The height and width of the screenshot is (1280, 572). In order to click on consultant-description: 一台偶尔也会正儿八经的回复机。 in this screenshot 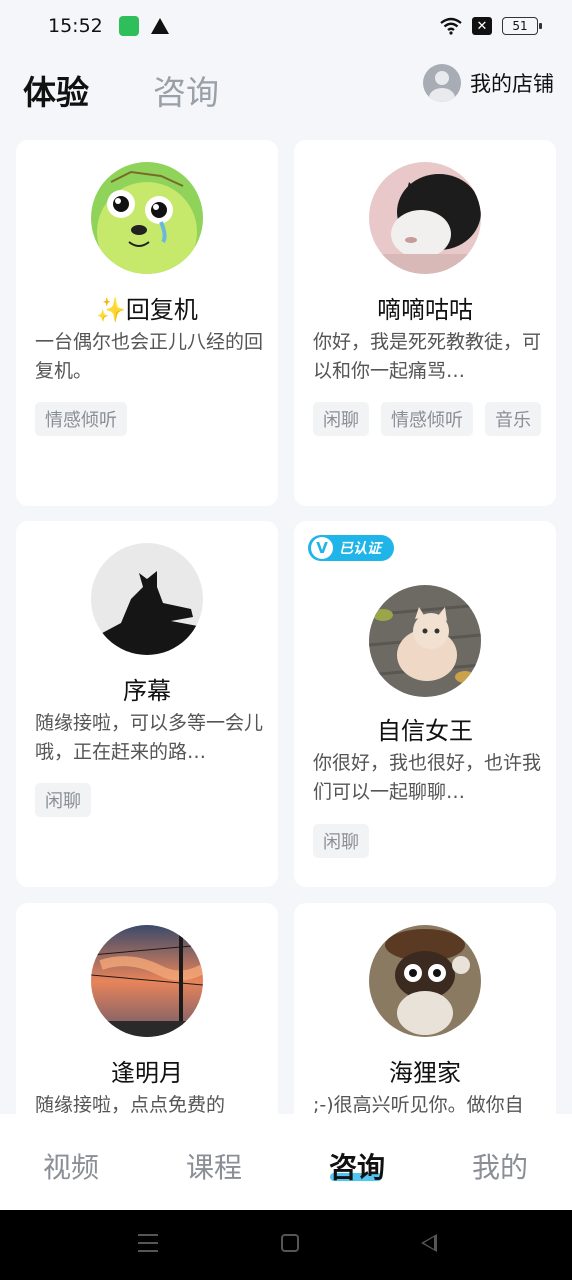, I will do `click(149, 356)`.